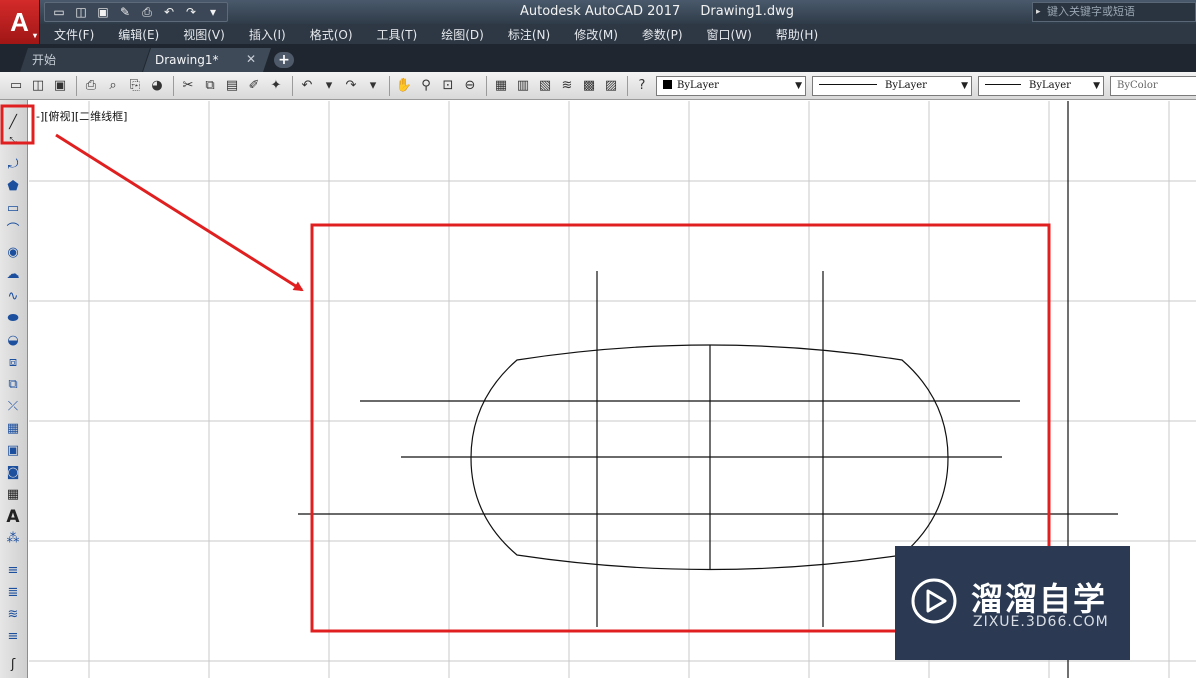 This screenshot has height=678, width=1196. Describe the element at coordinates (1041, 622) in the screenshot. I see `watermark-en-text: ZIXUE.3D66.COM` at that location.